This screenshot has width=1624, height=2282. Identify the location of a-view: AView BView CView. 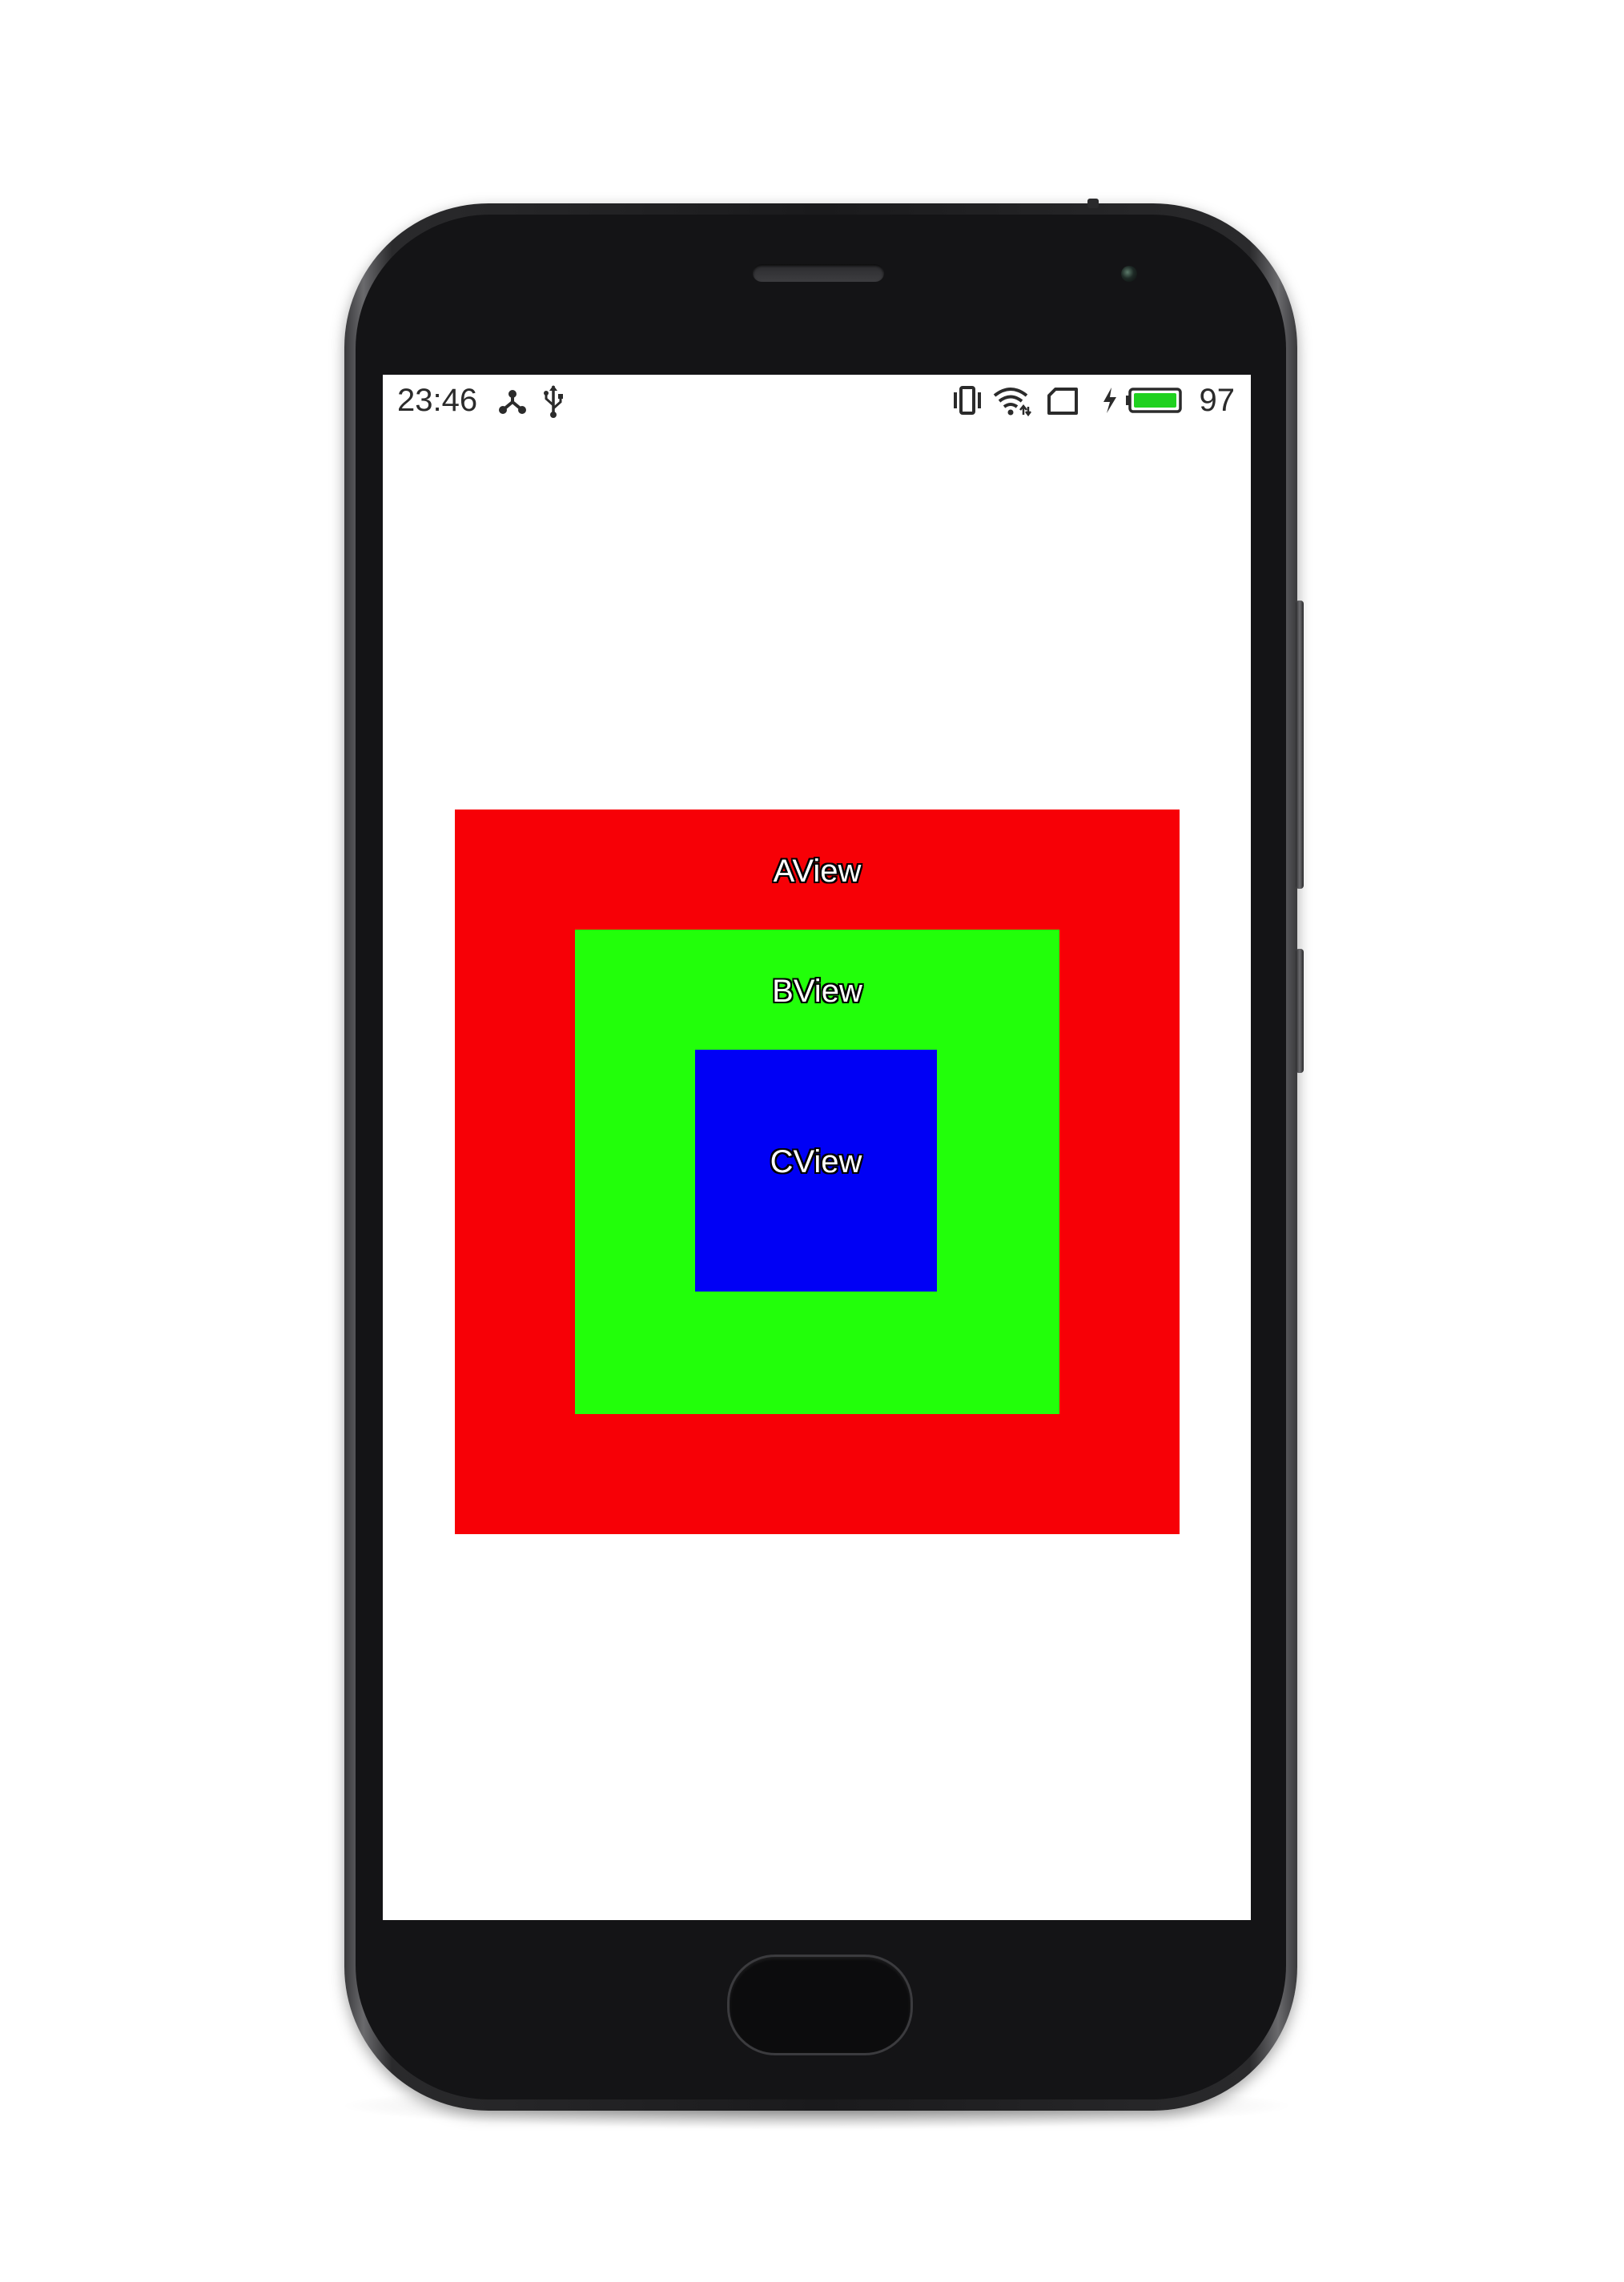
(817, 1172).